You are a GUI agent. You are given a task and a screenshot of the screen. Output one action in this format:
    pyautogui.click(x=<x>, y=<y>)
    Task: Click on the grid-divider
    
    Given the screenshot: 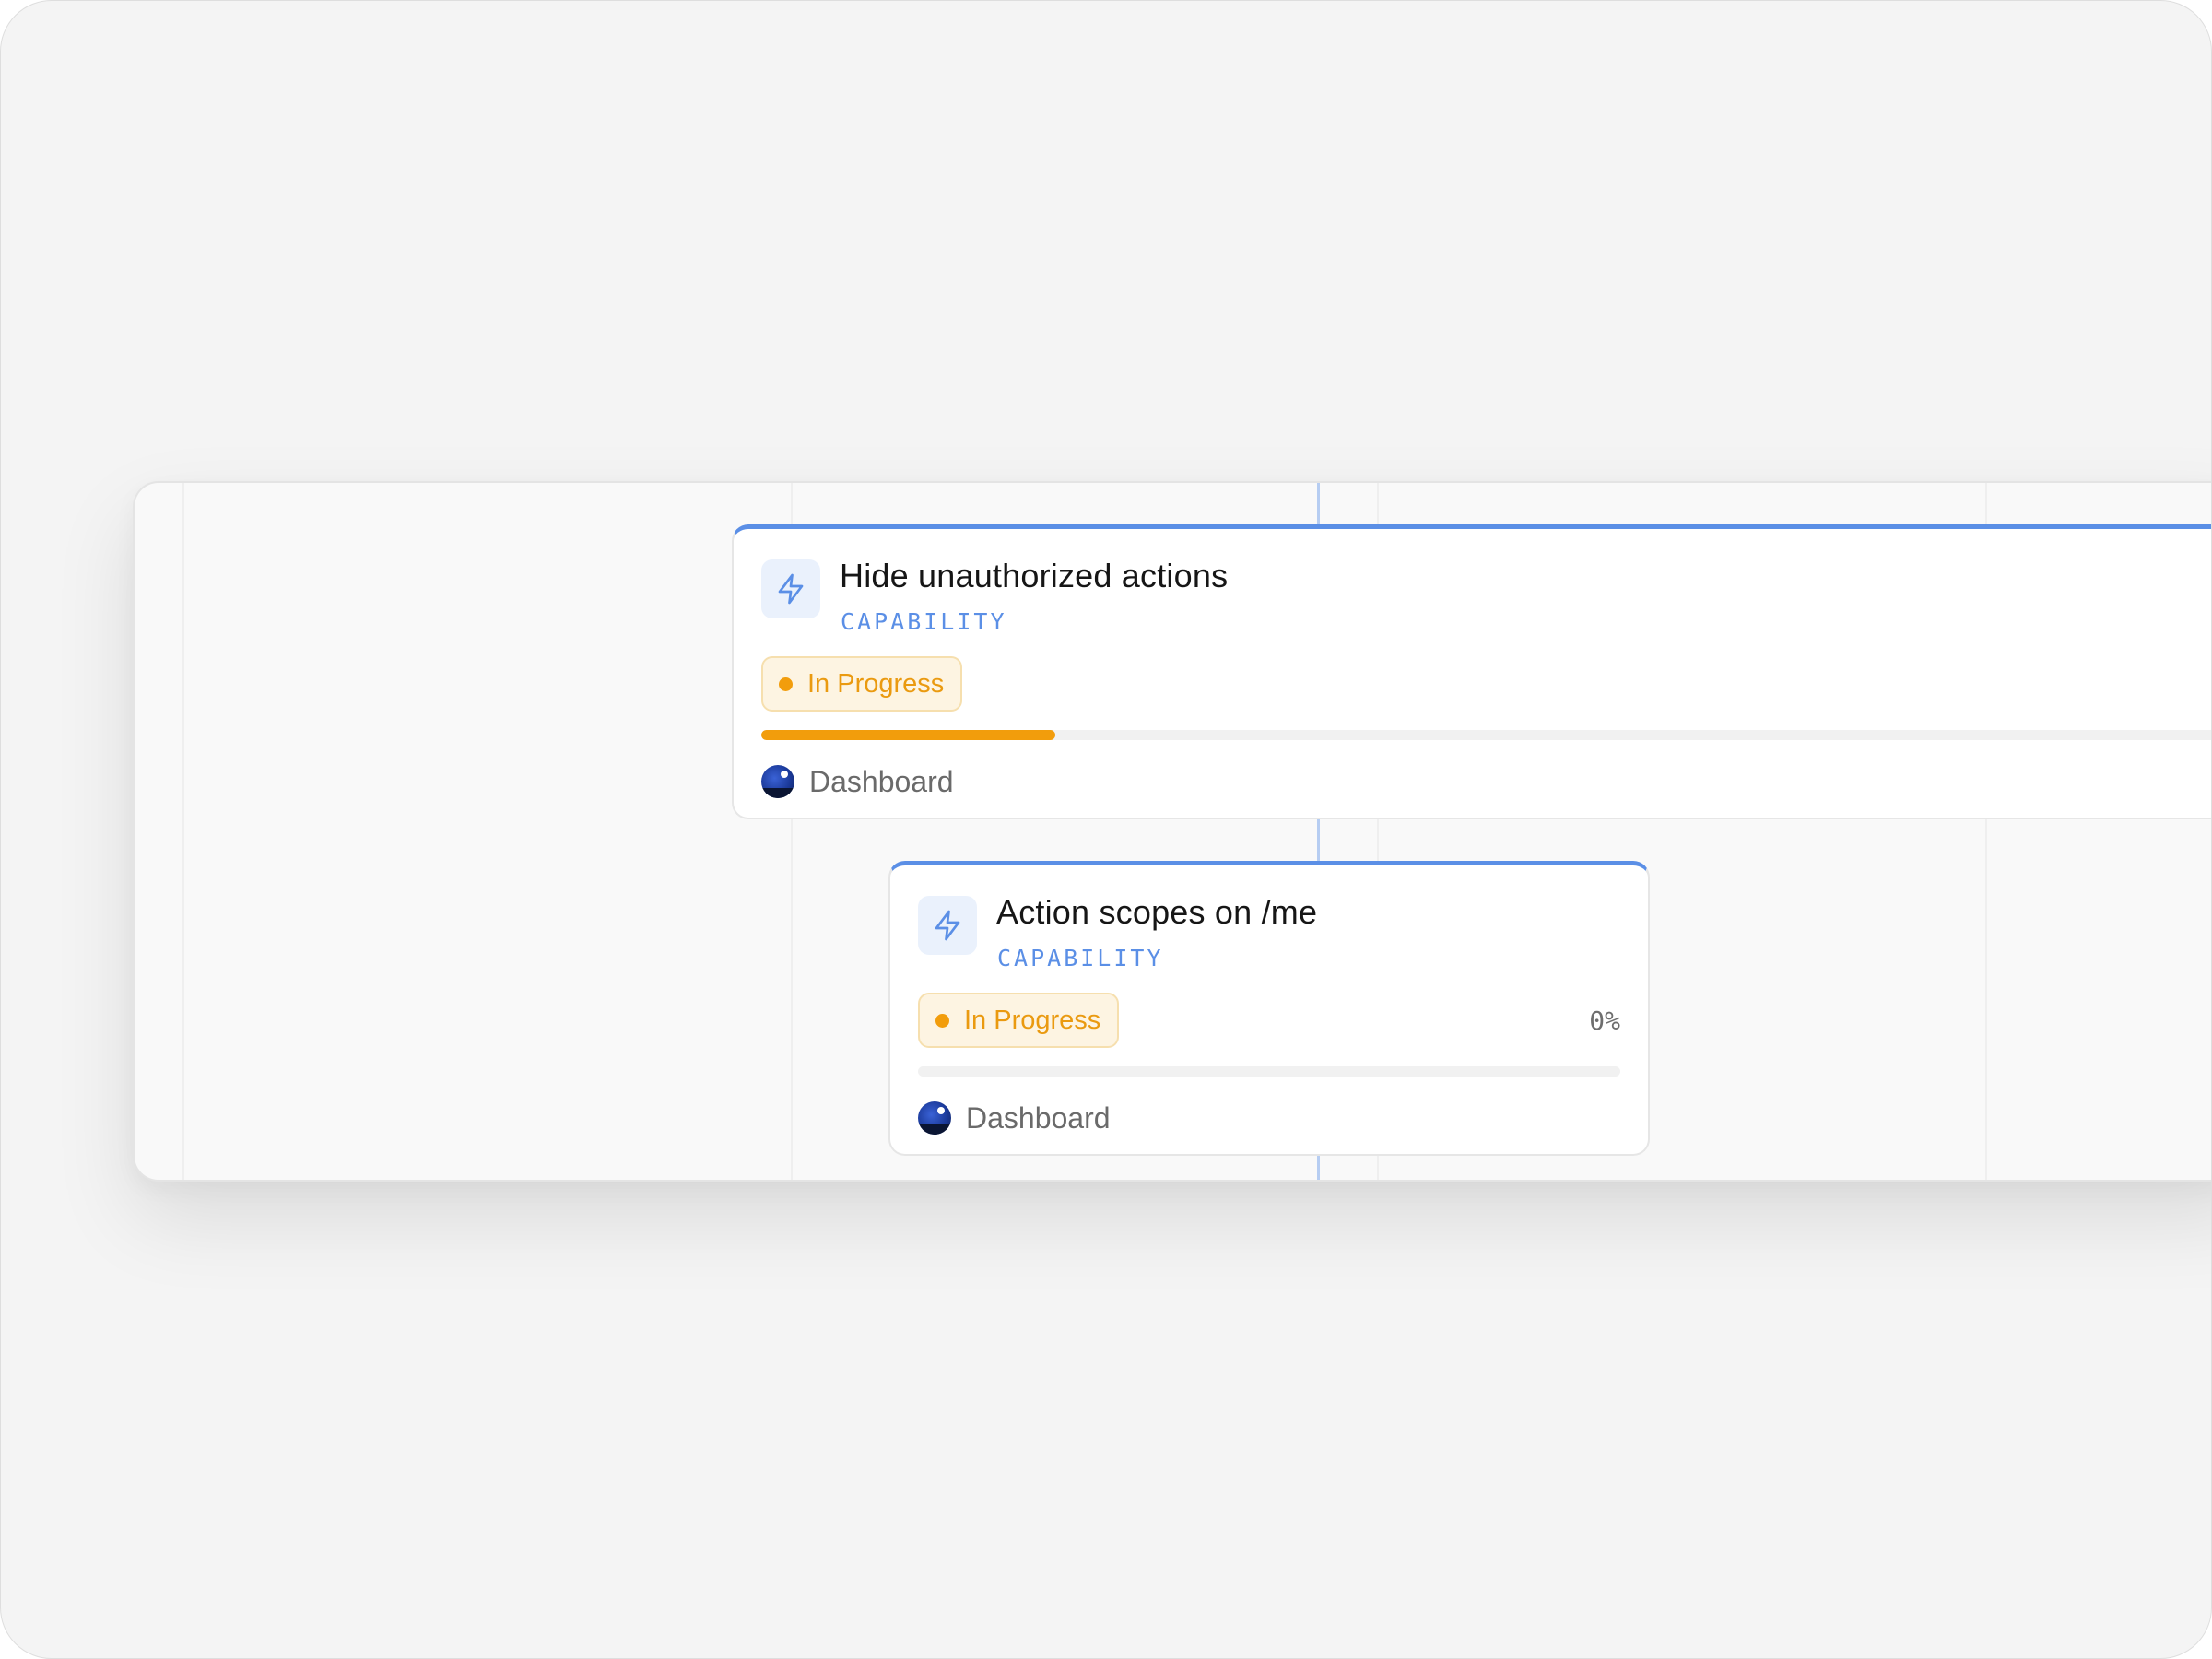 What is the action you would take?
    pyautogui.click(x=183, y=831)
    